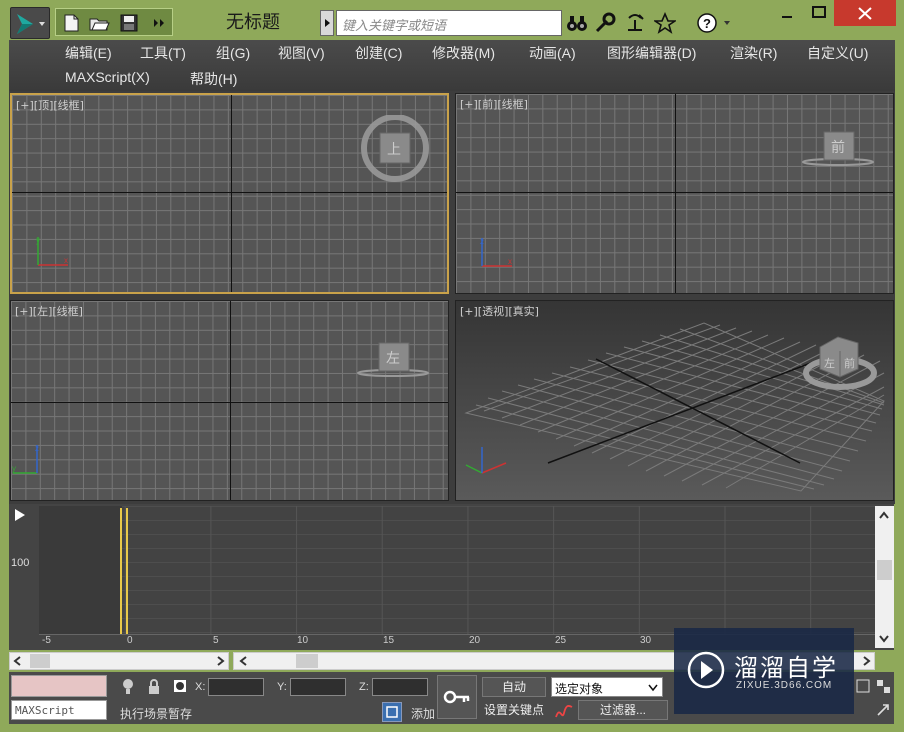 Image resolution: width=904 pixels, height=732 pixels. I want to click on svg-text: 前, so click(838, 147).